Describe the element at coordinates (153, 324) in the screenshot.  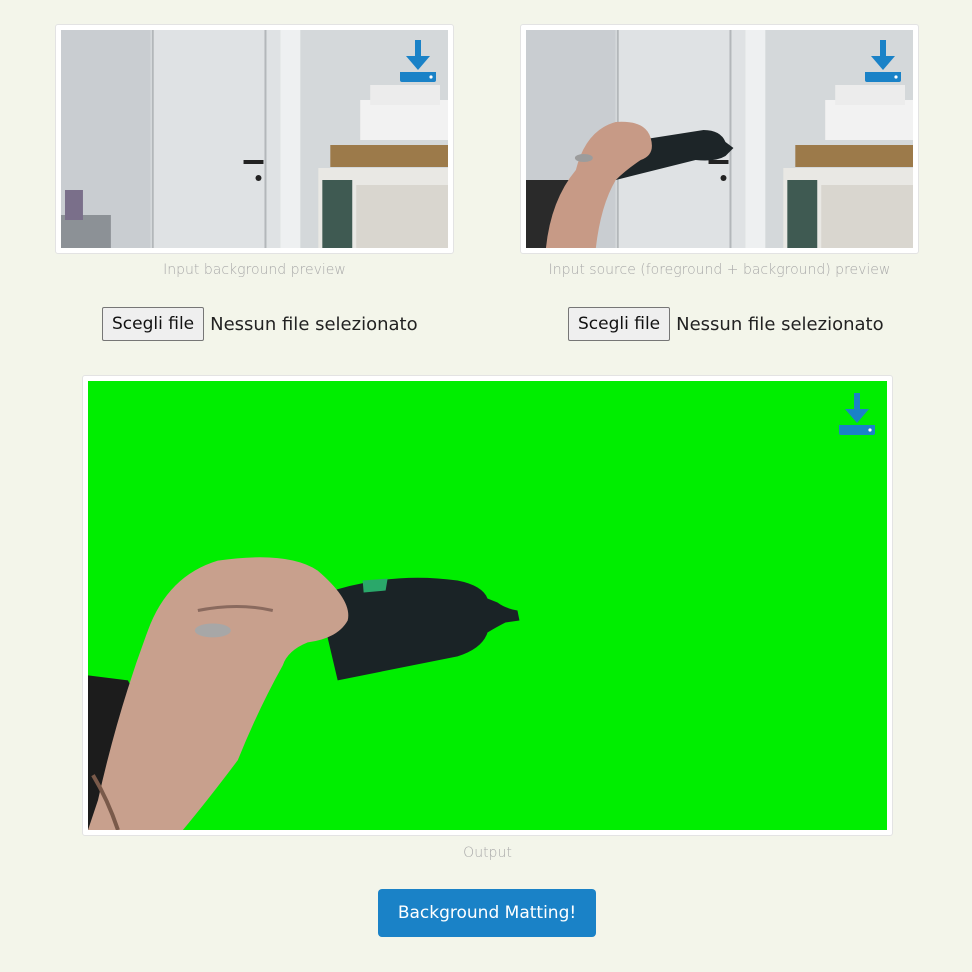
I see `choose-background-file-button: Scegli file` at that location.